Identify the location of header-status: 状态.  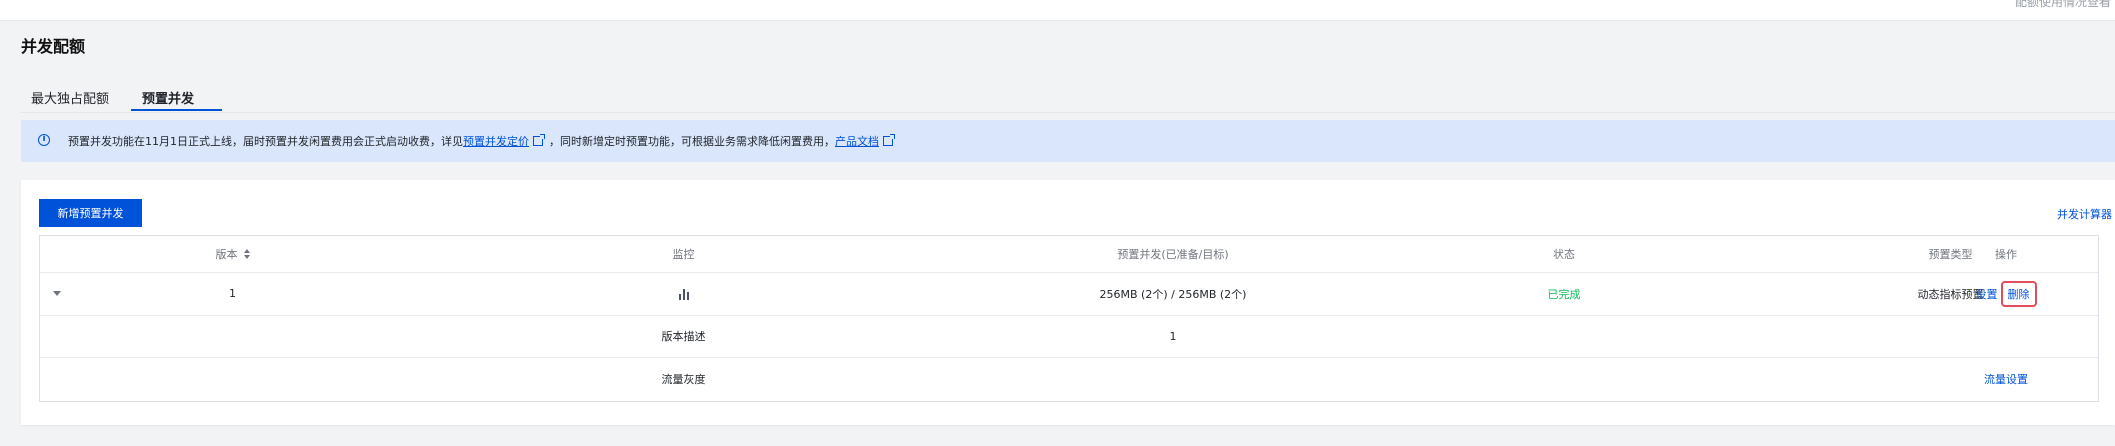
(1564, 254).